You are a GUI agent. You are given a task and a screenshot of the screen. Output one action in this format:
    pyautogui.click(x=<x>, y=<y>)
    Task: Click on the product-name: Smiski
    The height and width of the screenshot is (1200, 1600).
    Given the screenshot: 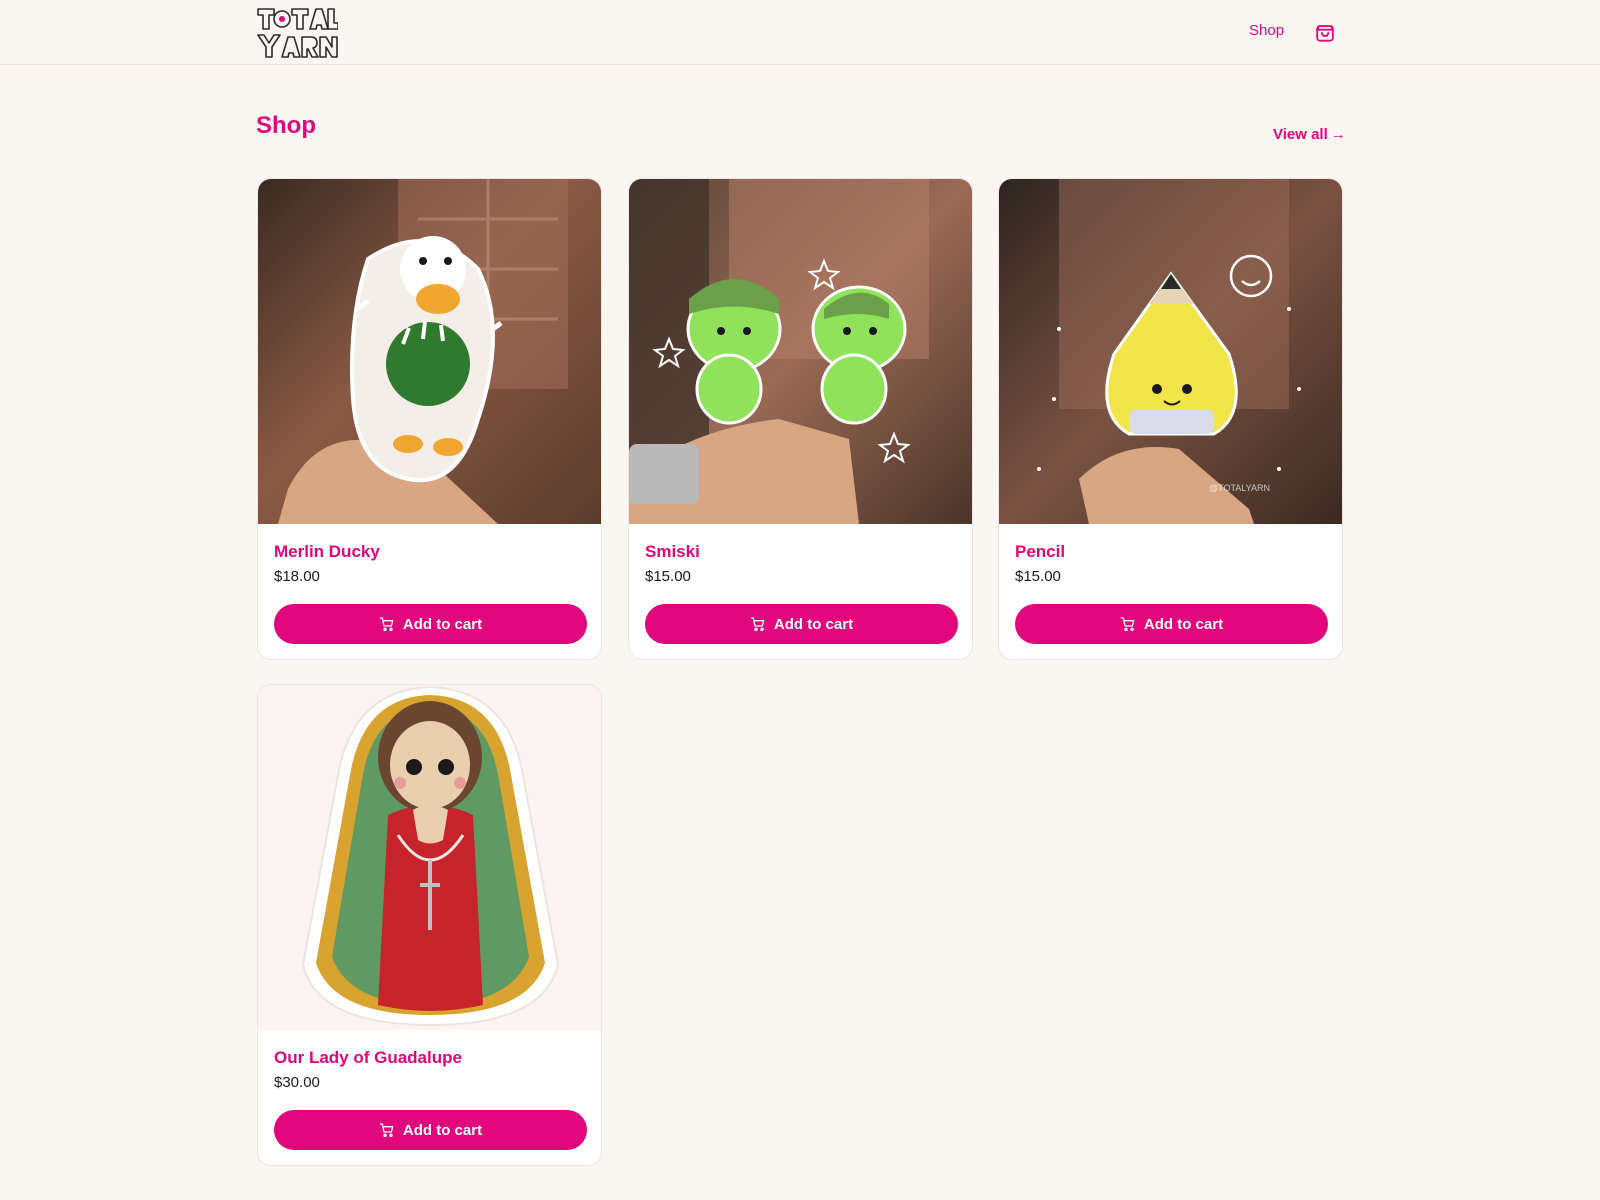 What is the action you would take?
    pyautogui.click(x=672, y=552)
    